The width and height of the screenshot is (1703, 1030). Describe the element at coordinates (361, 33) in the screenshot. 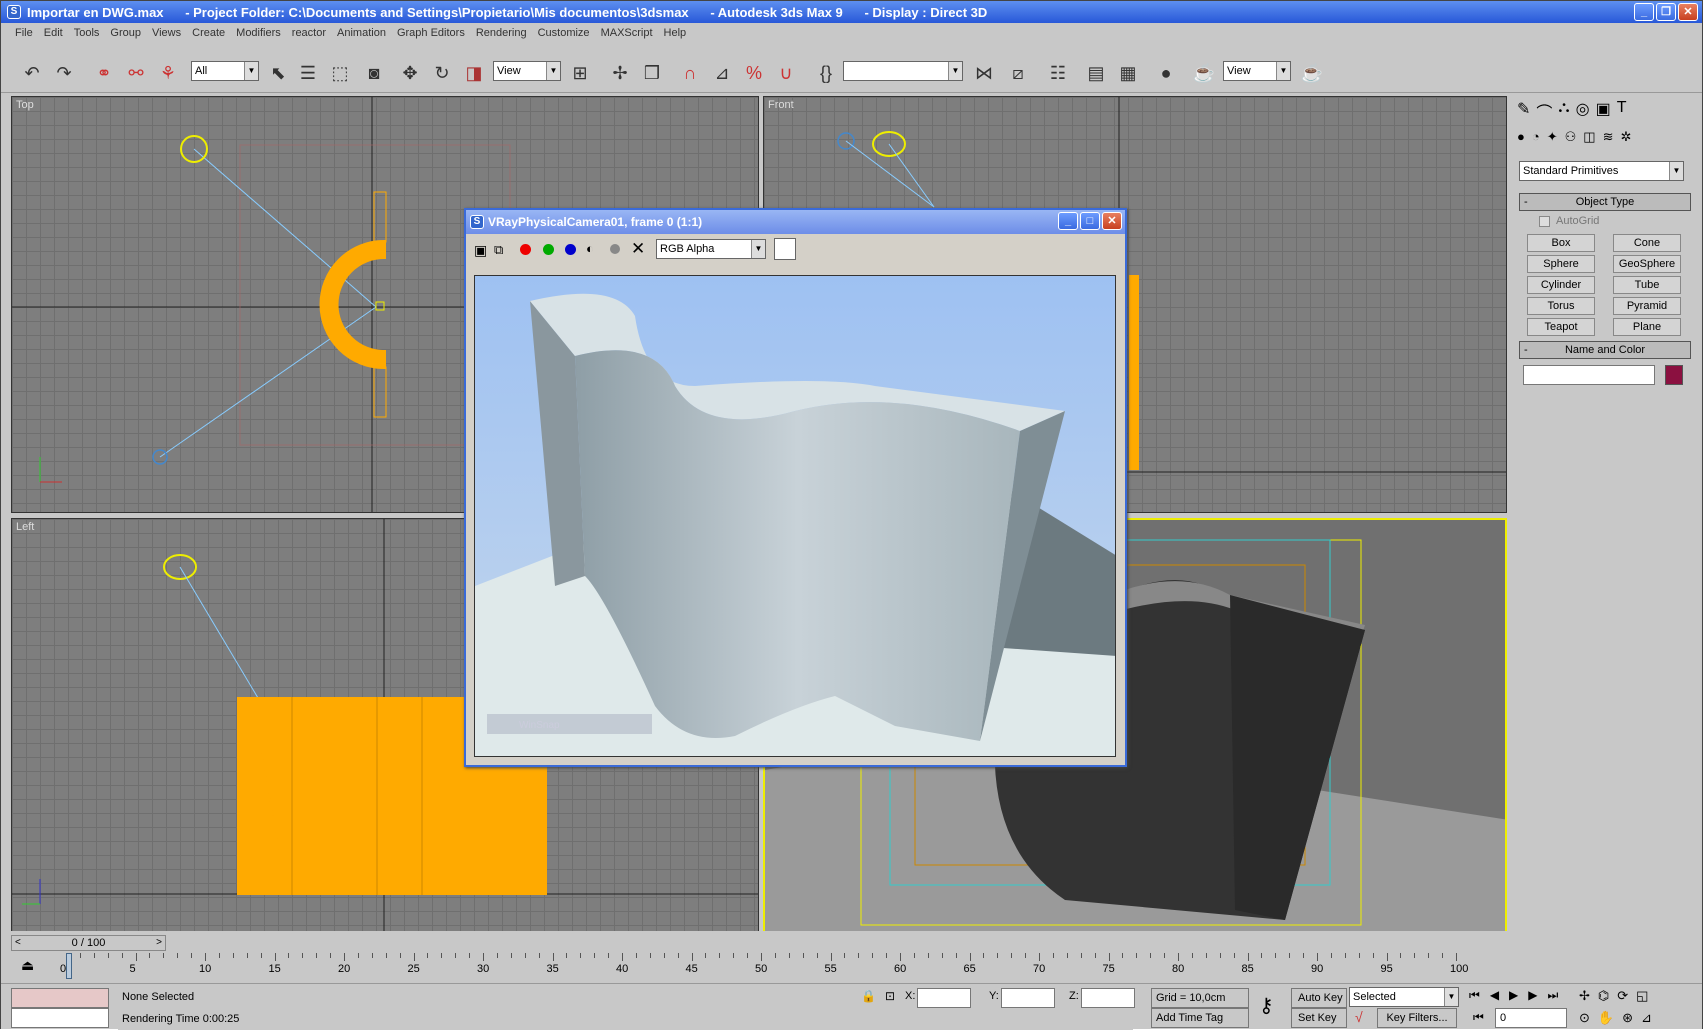

I see `menu-animation: Animation` at that location.